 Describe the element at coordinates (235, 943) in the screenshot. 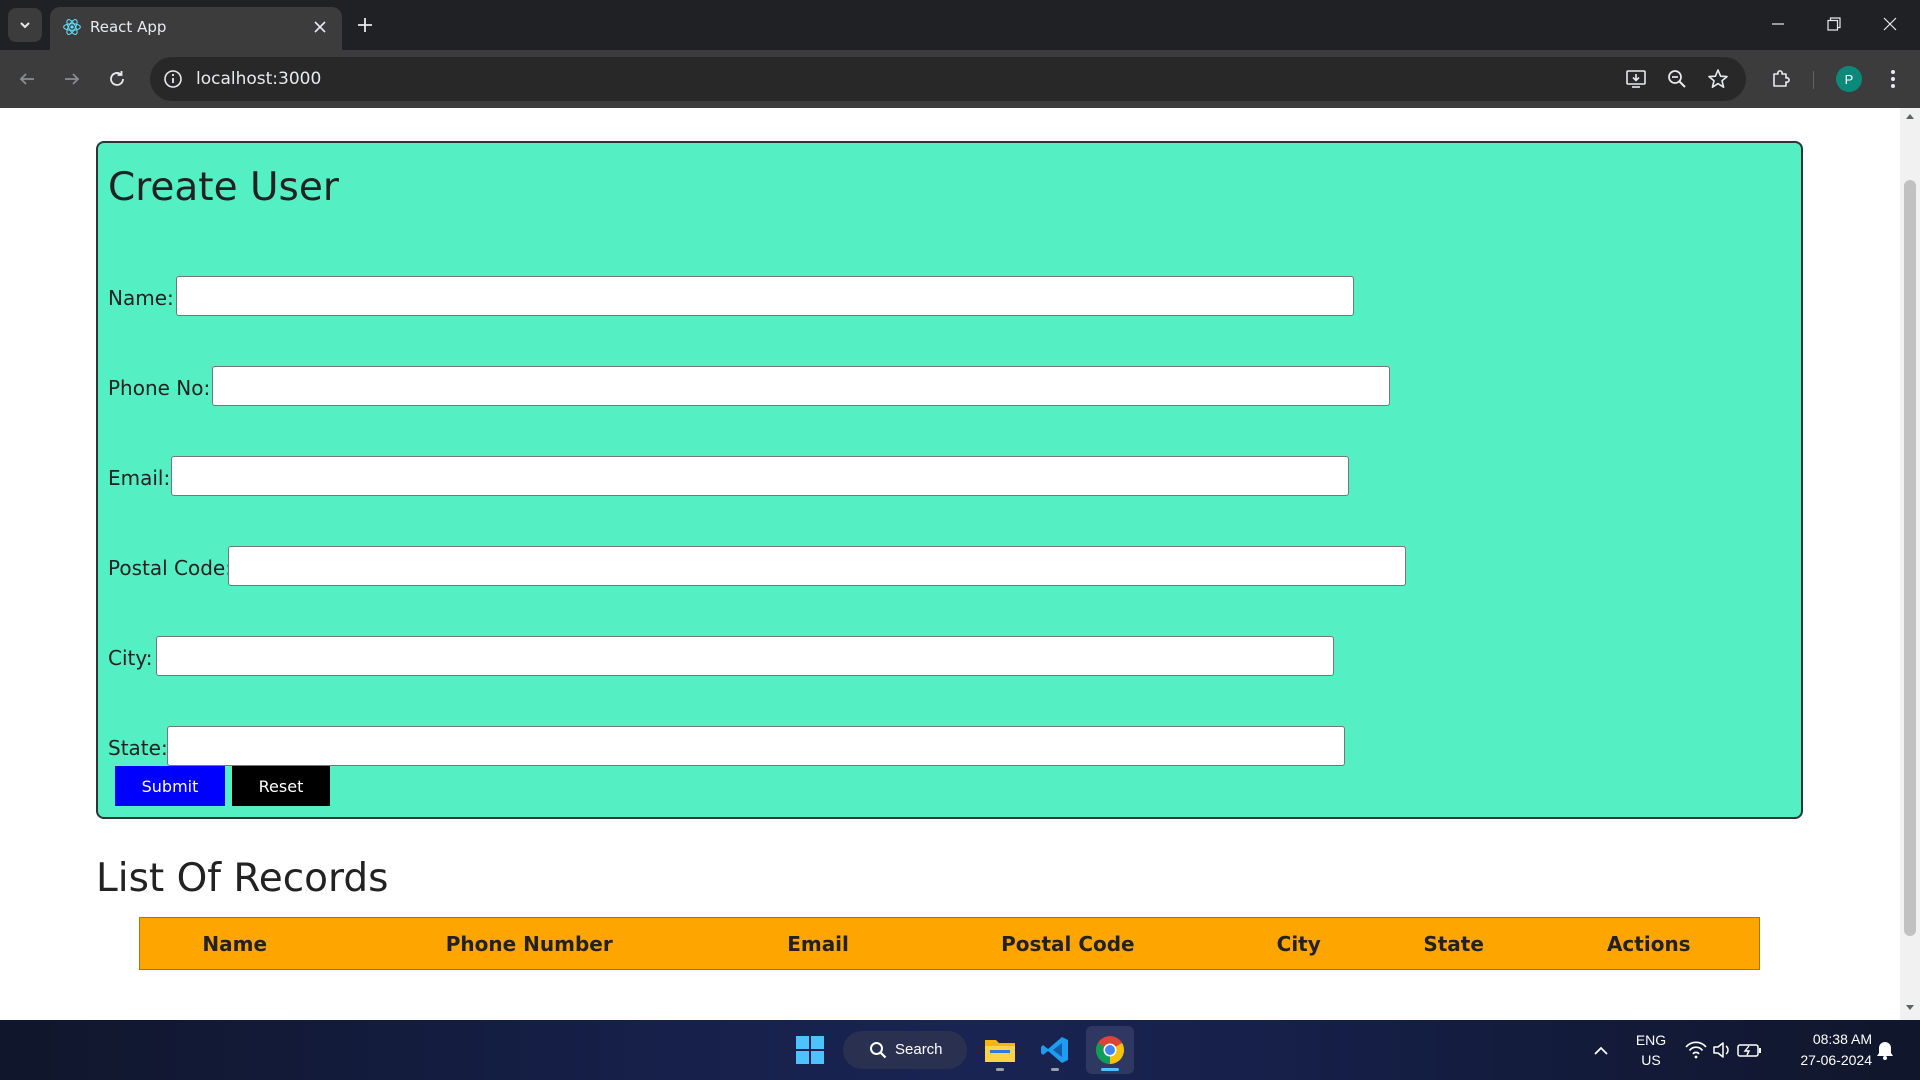

I see `column-header-name: Name` at that location.